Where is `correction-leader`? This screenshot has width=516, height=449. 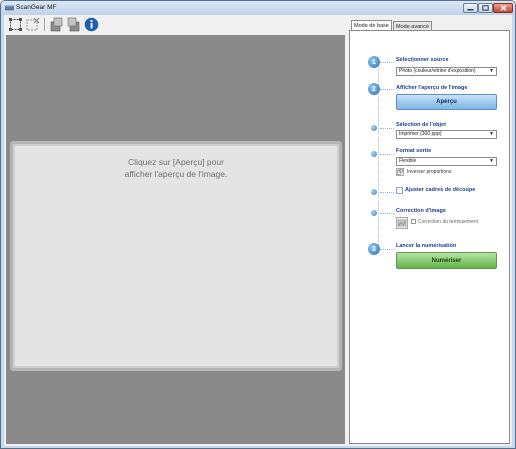 correction-leader is located at coordinates (387, 213).